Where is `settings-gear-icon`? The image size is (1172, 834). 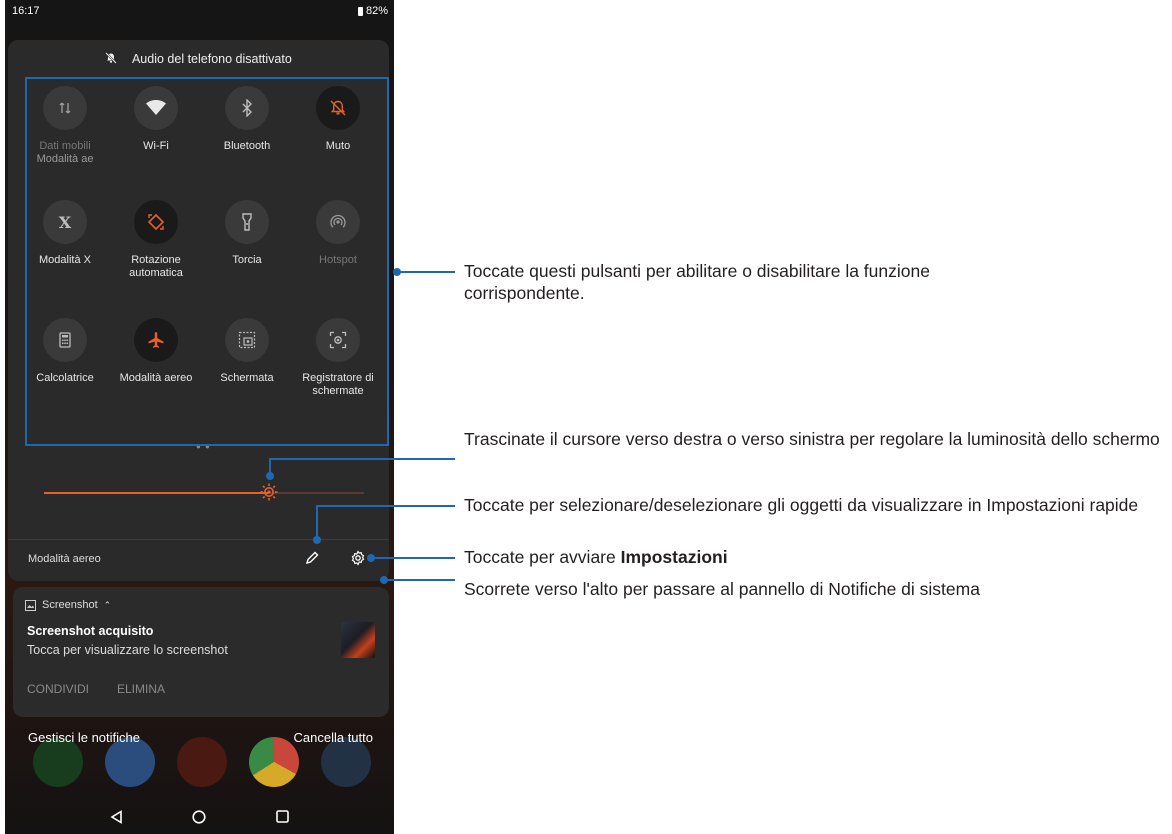
settings-gear-icon is located at coordinates (358, 560).